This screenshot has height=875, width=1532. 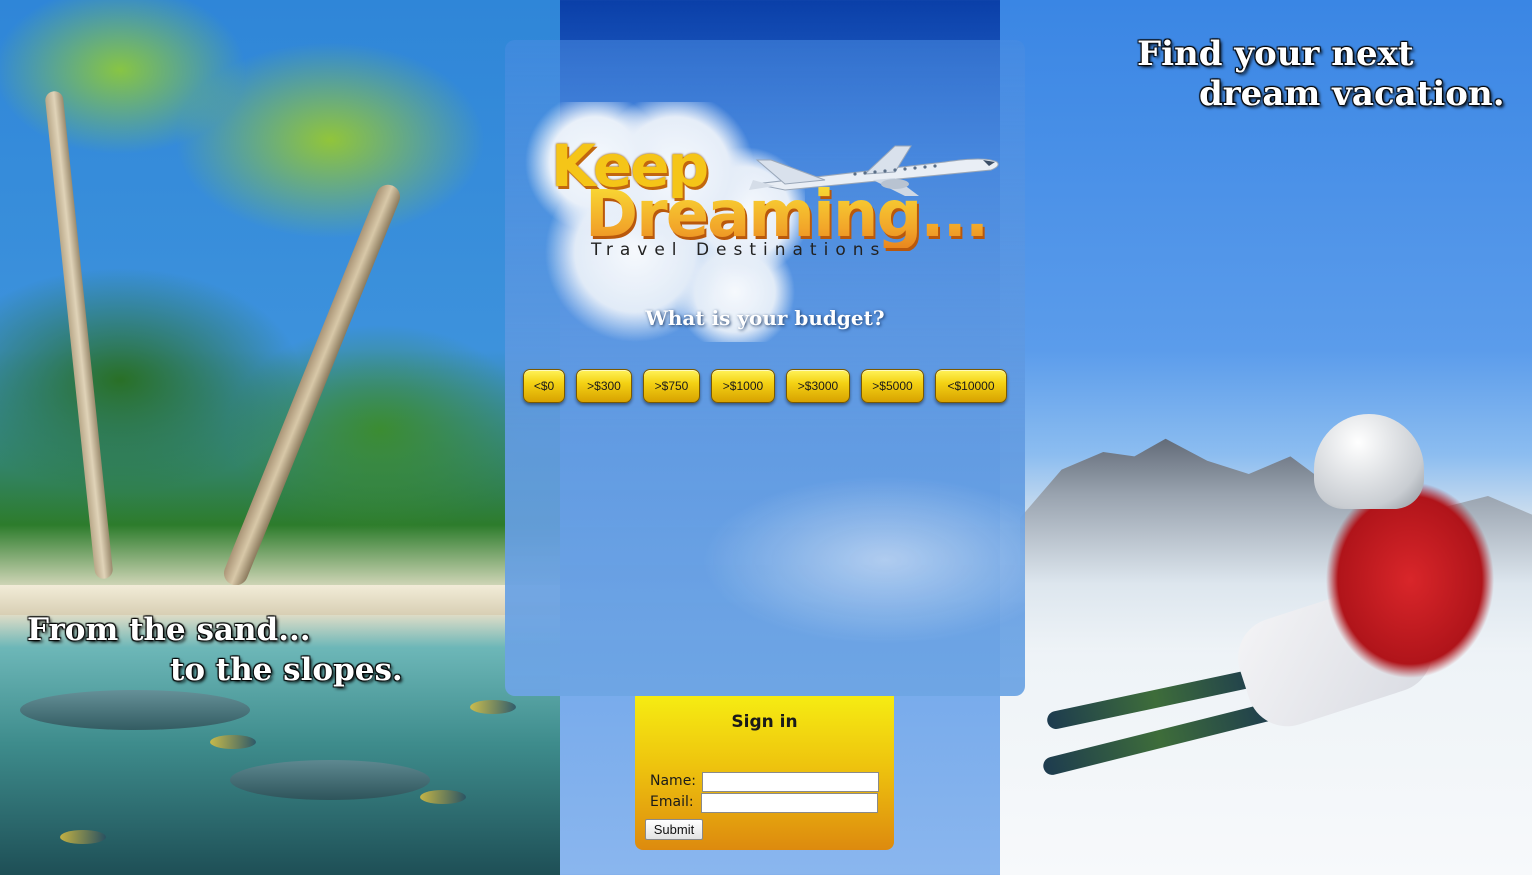 What do you see at coordinates (764, 722) in the screenshot?
I see `signin-title: Sign in` at bounding box center [764, 722].